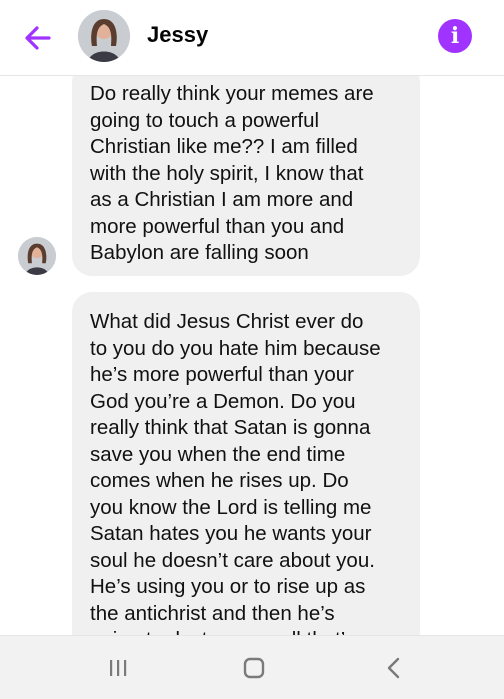 The width and height of the screenshot is (504, 699). What do you see at coordinates (230, 427) in the screenshot?
I see `message-line: really think that Satan is gonna` at bounding box center [230, 427].